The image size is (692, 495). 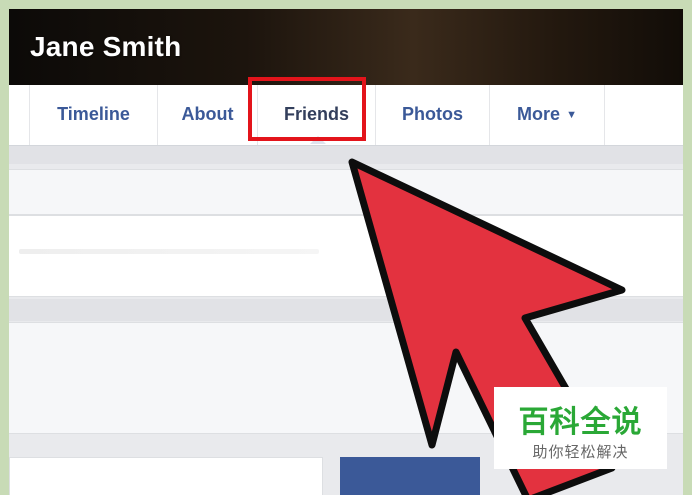 I want to click on watermark-subtitle: 助你轻松解决, so click(x=580, y=452).